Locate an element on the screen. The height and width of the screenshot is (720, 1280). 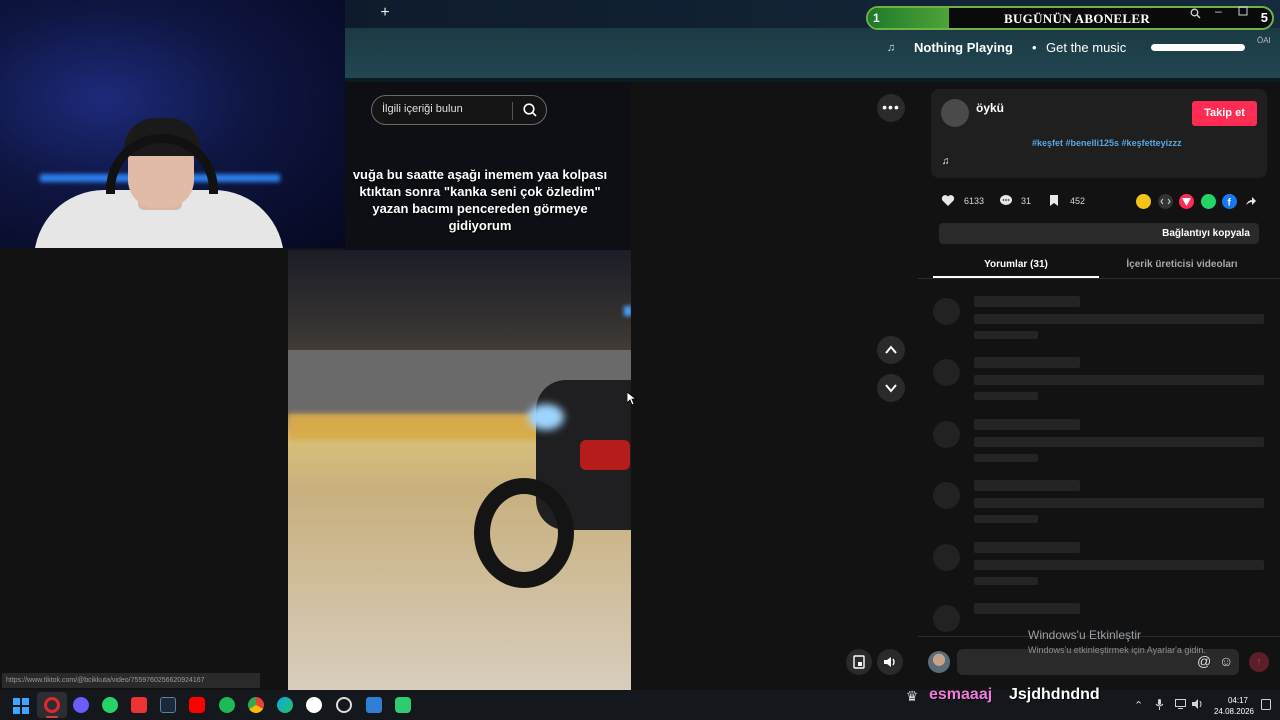
comment-count: 31 is located at coordinates (1026, 201).